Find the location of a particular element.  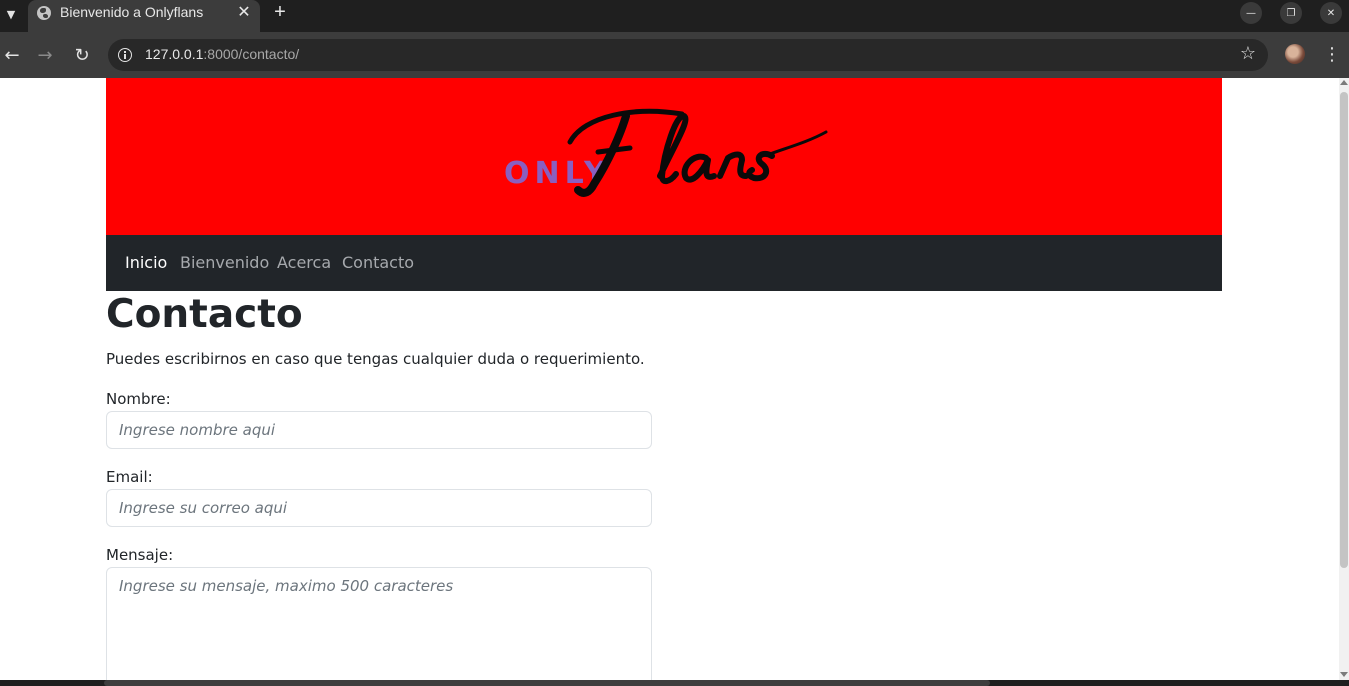

horizontal-scrollbar is located at coordinates (674, 683).